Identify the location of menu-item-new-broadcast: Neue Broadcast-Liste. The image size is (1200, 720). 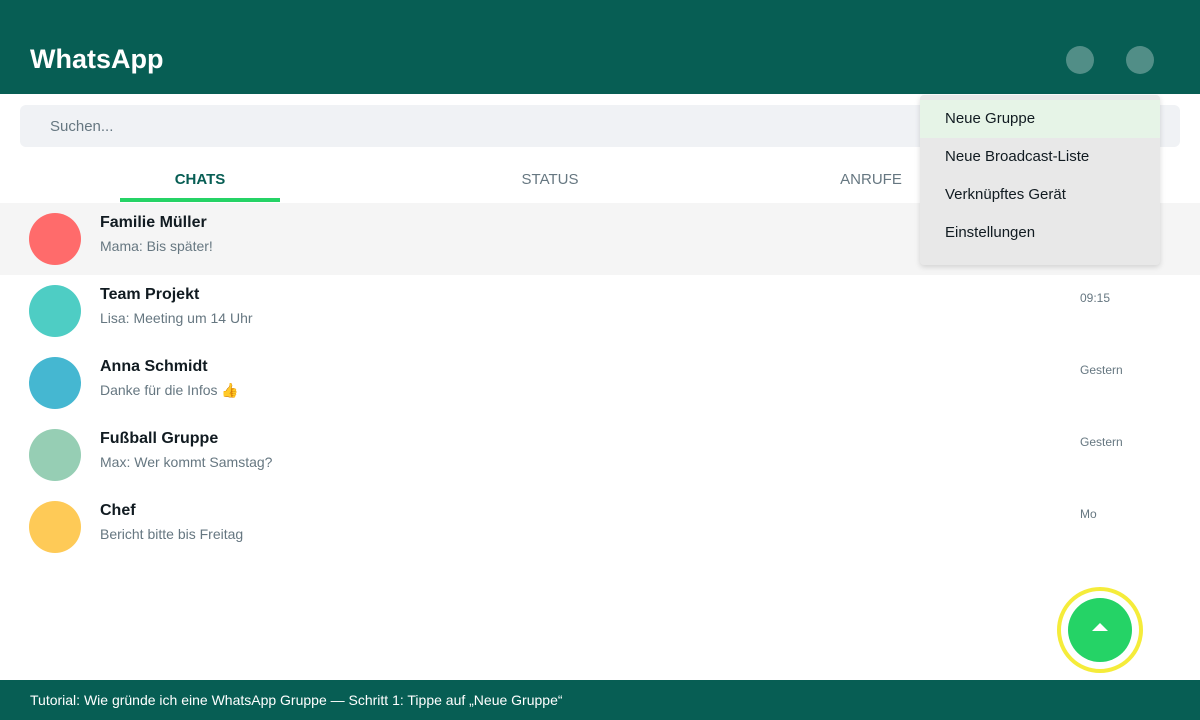
(1040, 157).